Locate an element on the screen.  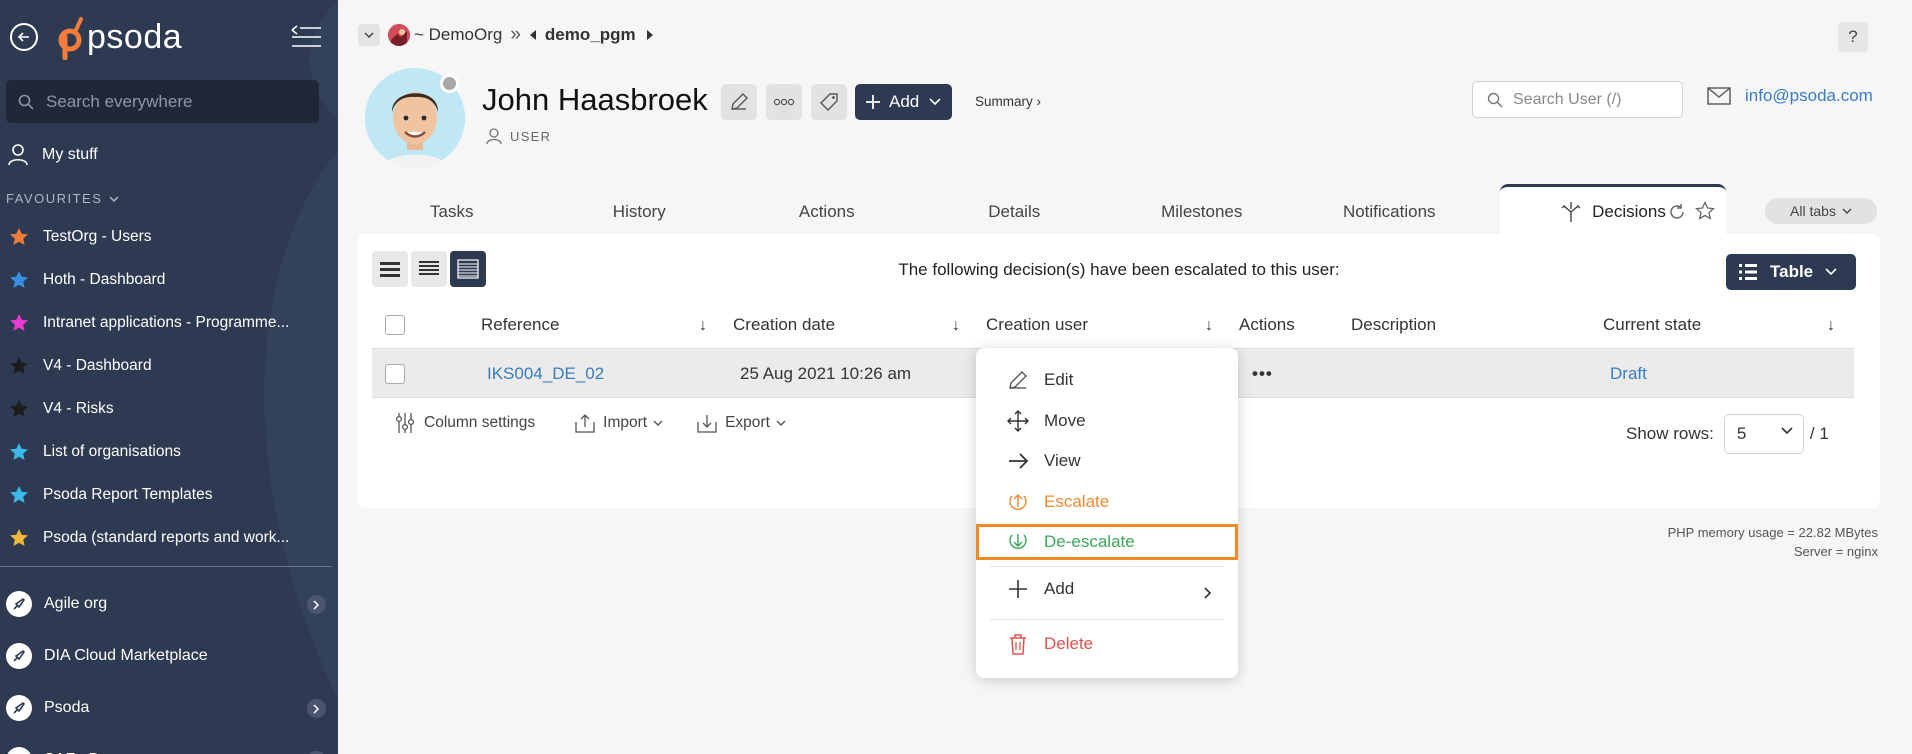
export-button: Export is located at coordinates (741, 423).